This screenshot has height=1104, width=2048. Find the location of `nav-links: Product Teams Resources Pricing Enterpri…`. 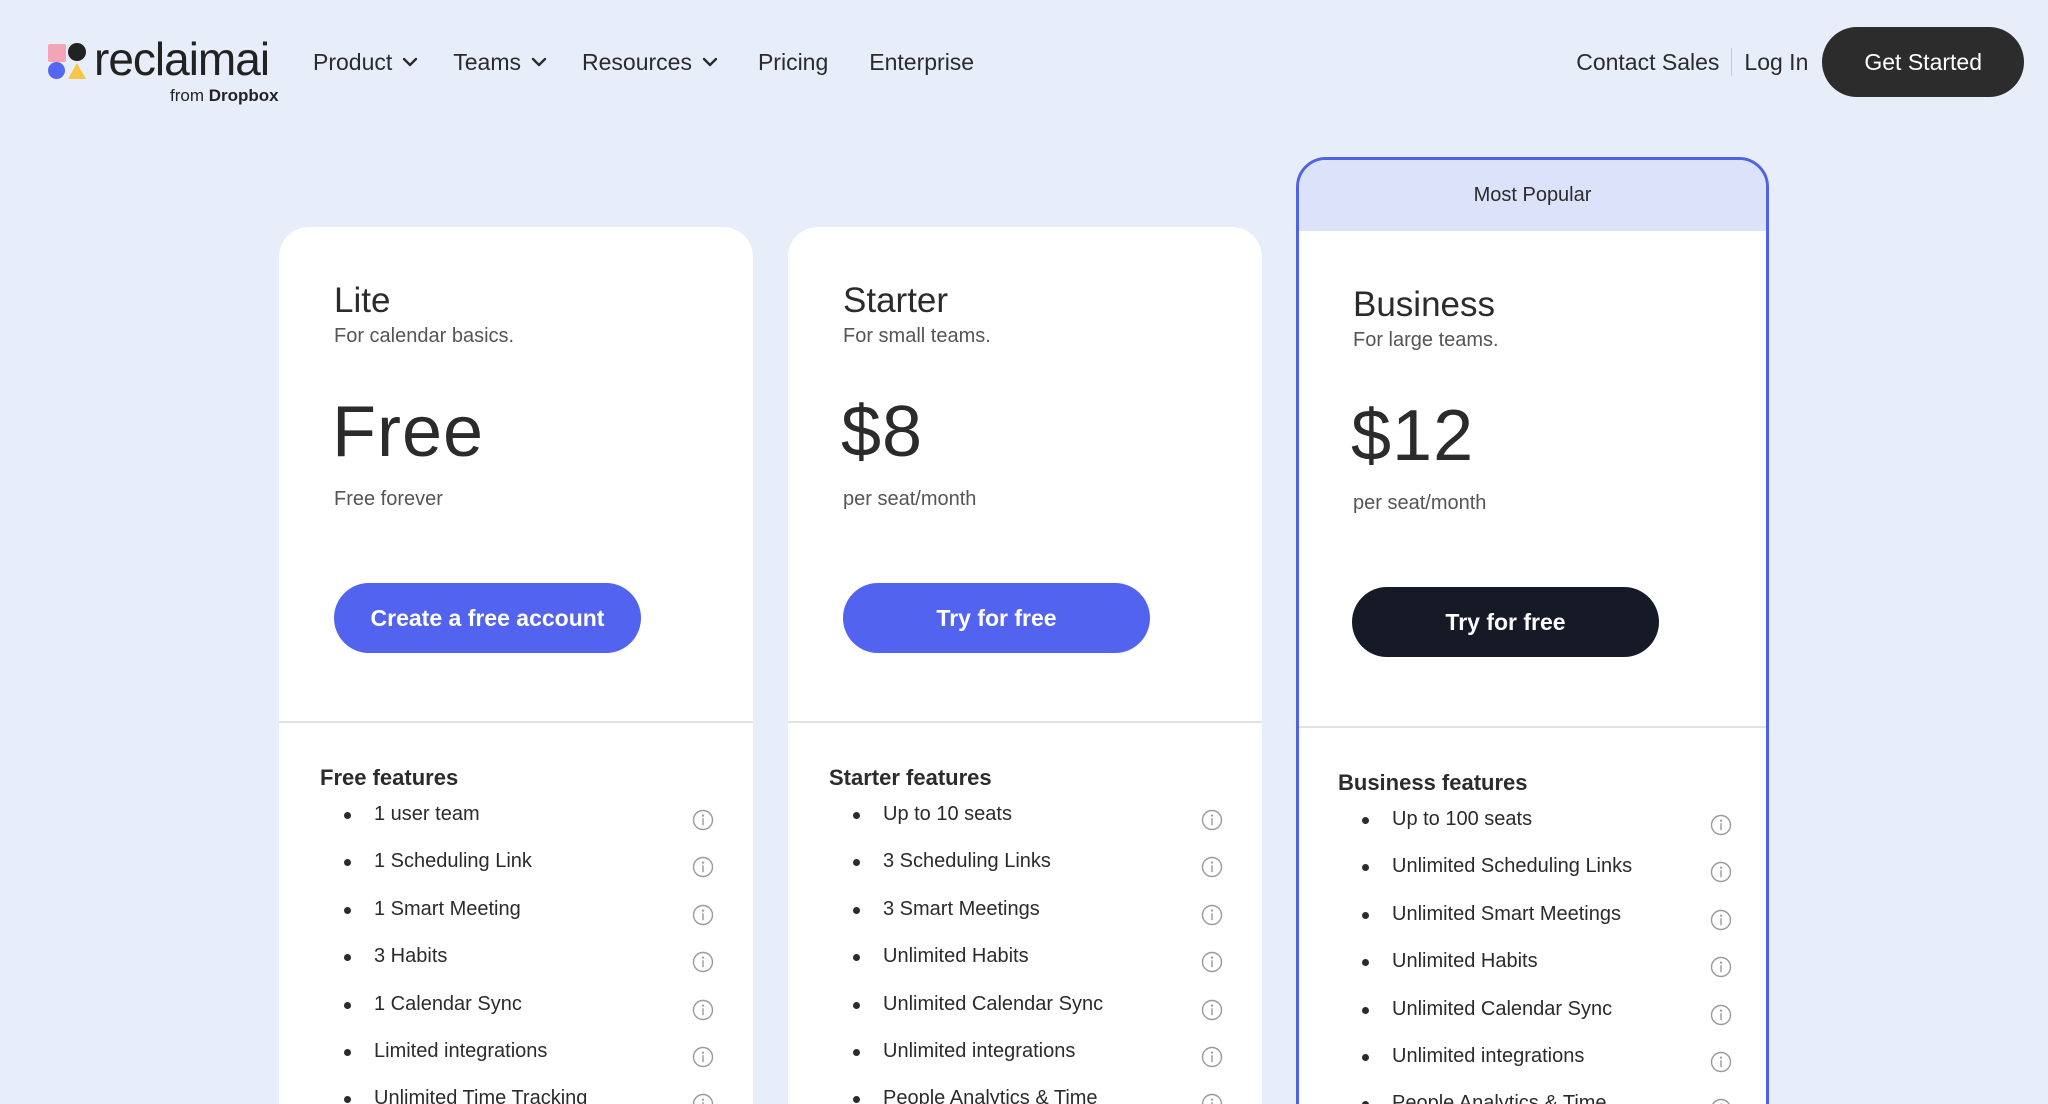

nav-links: Product Teams Resources Pricing Enterpri… is located at coordinates (660, 62).